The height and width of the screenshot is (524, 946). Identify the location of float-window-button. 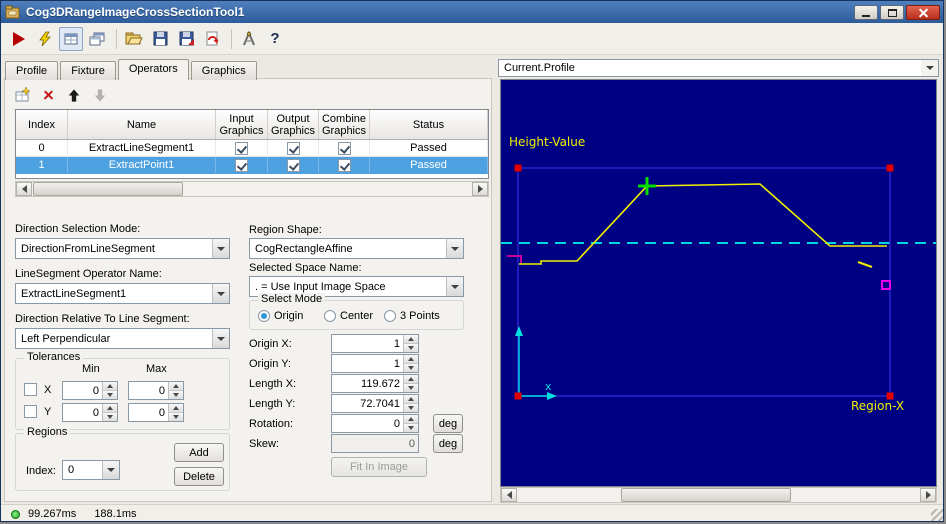
(97, 39).